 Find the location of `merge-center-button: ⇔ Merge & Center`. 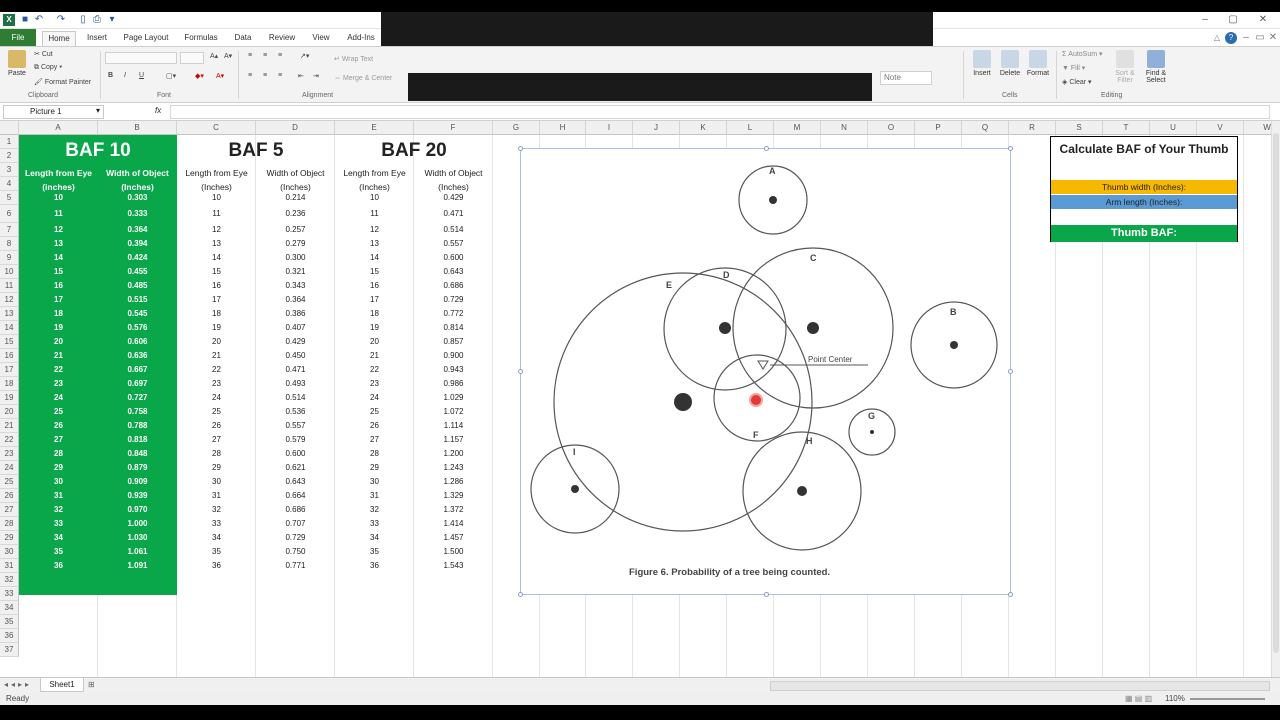

merge-center-button: ⇔ Merge & Center is located at coordinates (363, 78).